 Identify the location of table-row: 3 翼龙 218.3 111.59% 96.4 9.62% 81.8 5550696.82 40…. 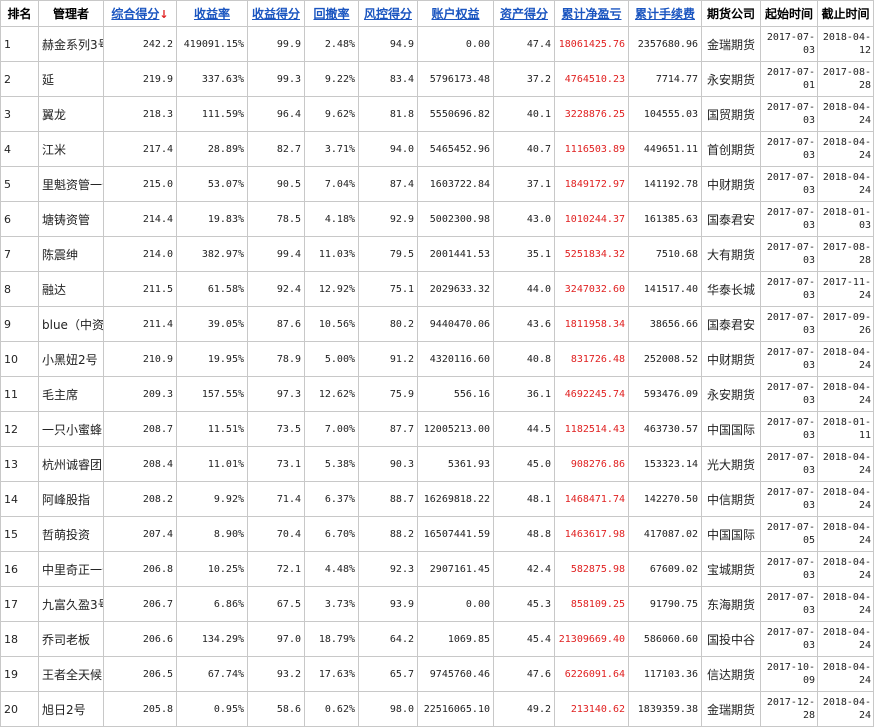
(437, 114).